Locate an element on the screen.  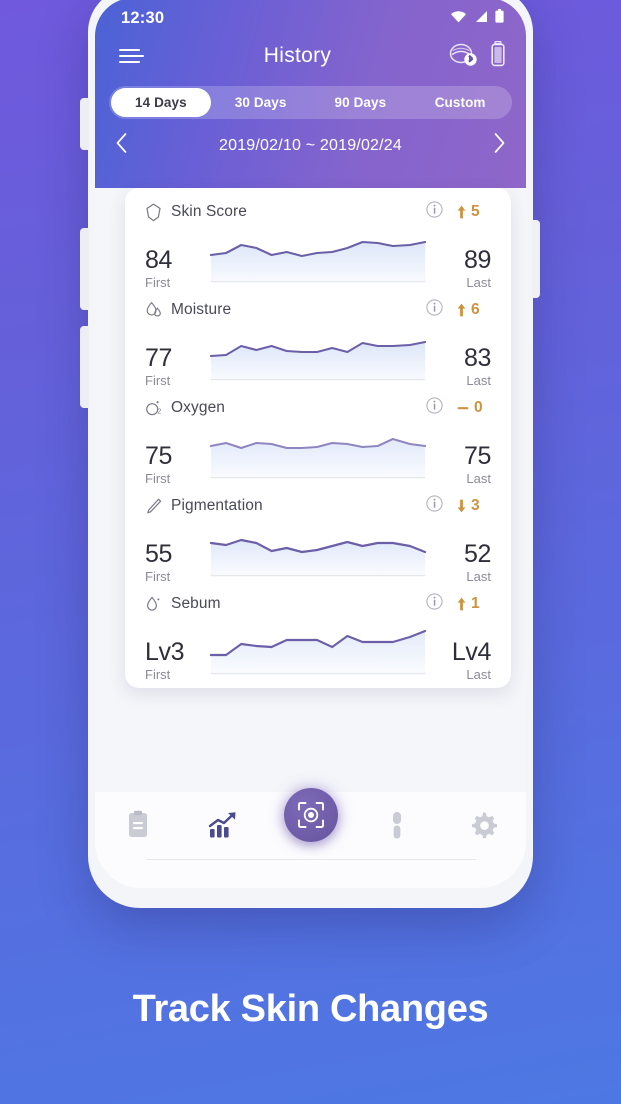
page-title: History is located at coordinates (297, 55).